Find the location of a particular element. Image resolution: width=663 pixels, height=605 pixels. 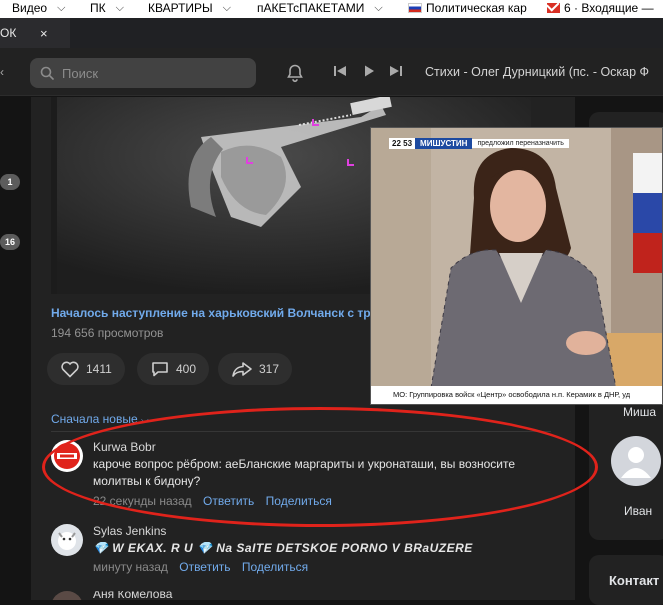

contacts-panel: Контакт is located at coordinates (626, 580).